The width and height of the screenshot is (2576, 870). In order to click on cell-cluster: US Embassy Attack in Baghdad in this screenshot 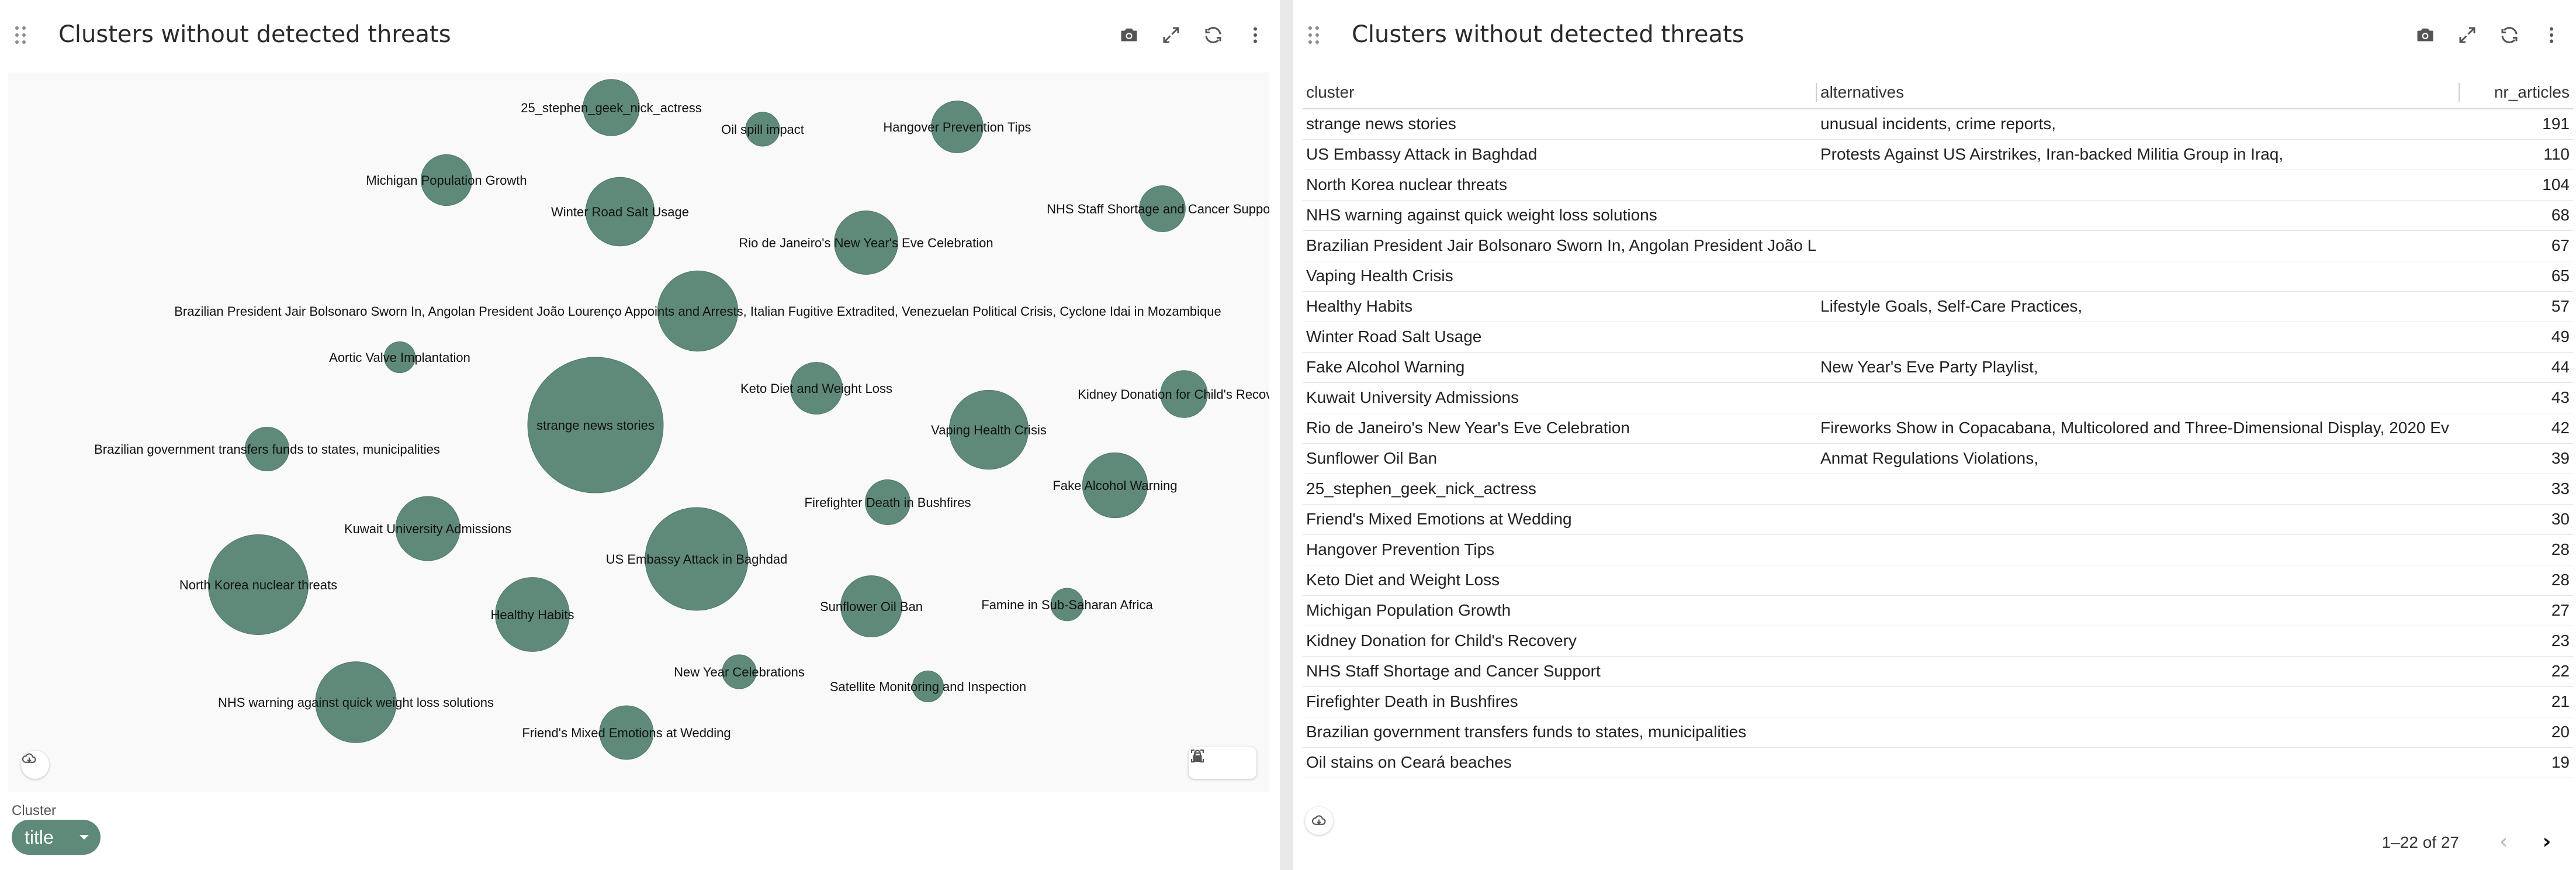, I will do `click(1560, 154)`.